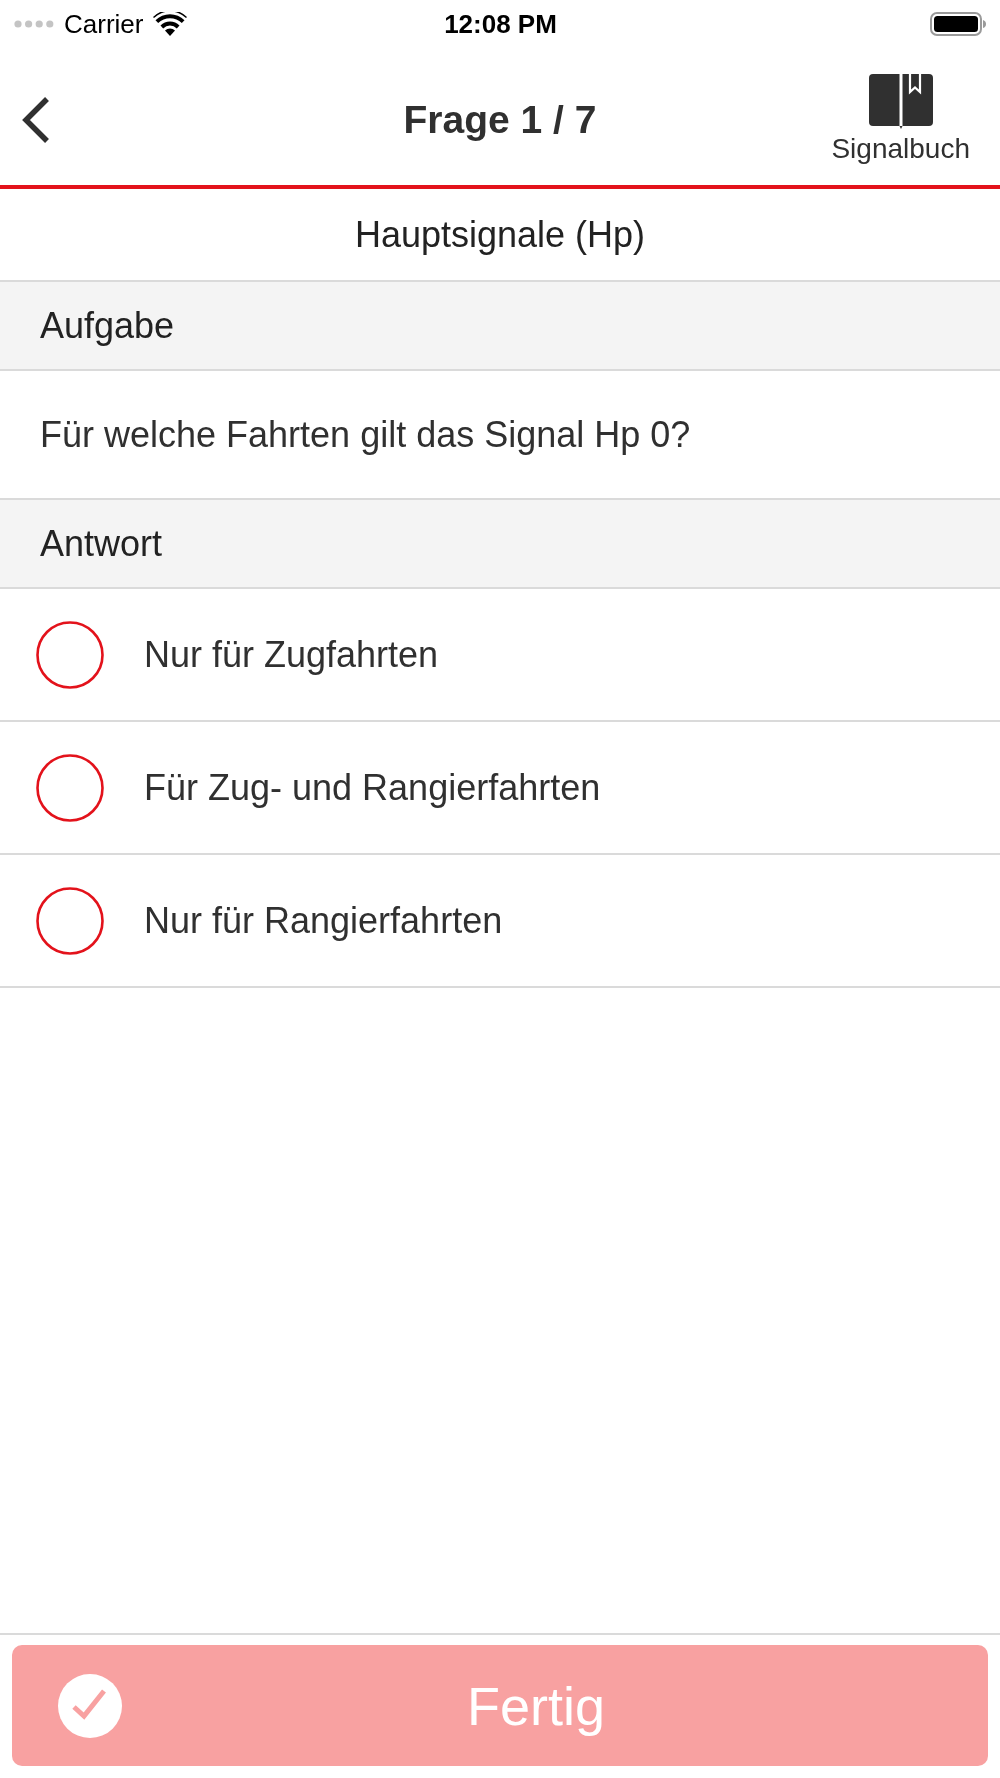  Describe the element at coordinates (500, 544) in the screenshot. I see `section-header: Antwort` at that location.